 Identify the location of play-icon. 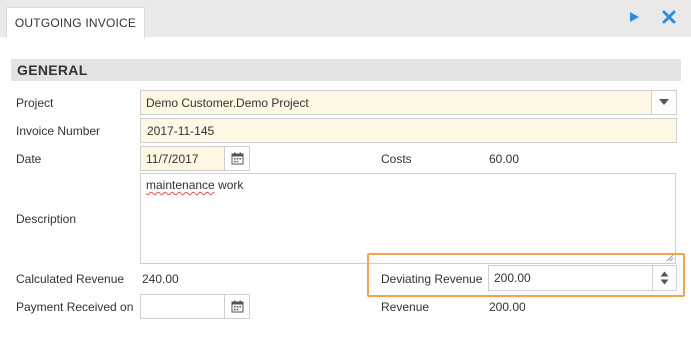
(634, 17).